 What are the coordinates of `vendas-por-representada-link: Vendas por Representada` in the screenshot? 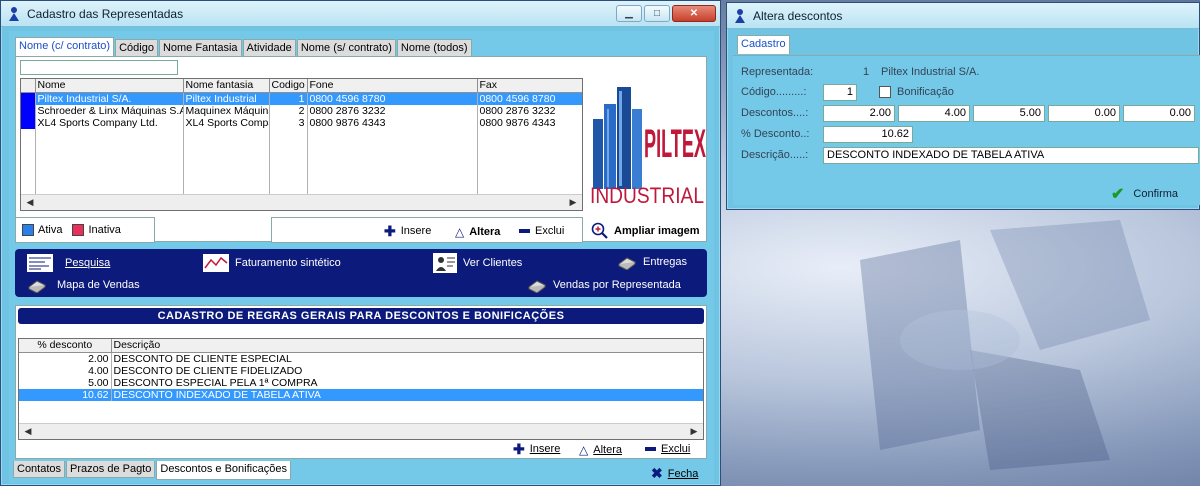 It's located at (604, 285).